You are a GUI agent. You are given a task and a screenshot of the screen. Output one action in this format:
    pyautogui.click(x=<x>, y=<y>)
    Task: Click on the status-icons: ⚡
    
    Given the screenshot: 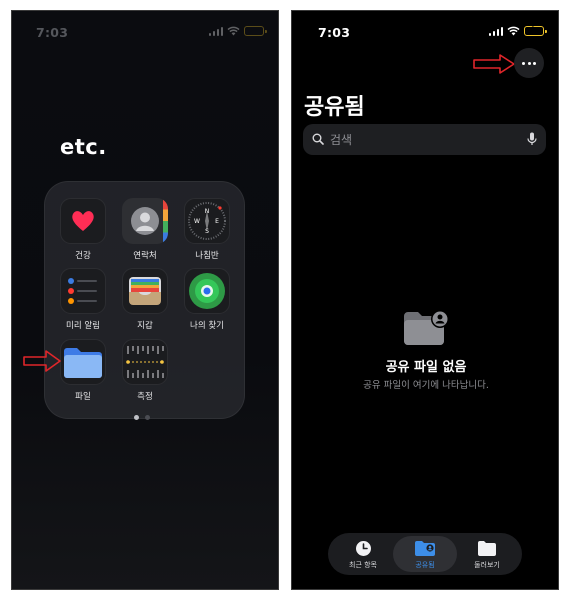 What is the action you would take?
    pyautogui.click(x=517, y=30)
    